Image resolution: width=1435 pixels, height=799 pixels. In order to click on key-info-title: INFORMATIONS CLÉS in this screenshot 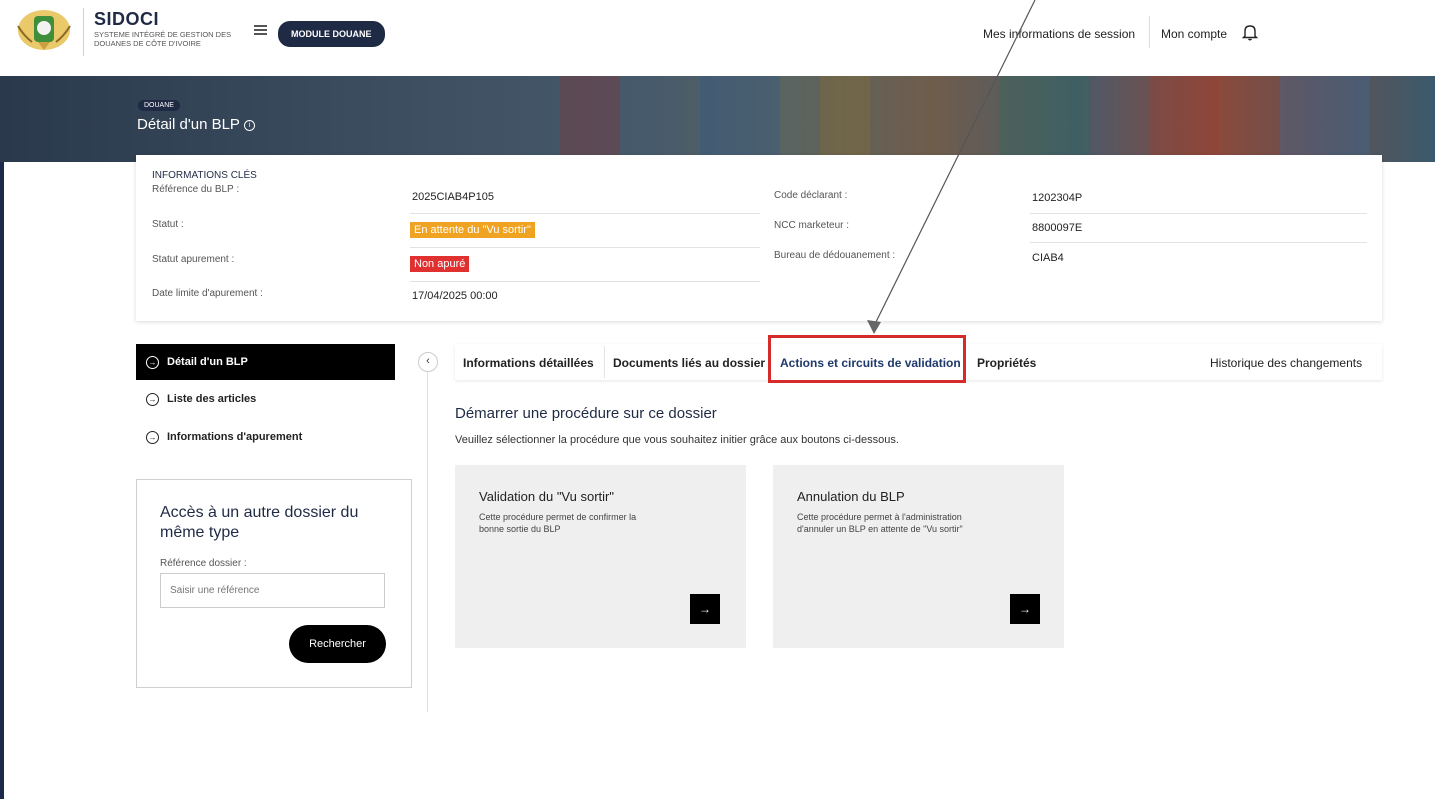, I will do `click(204, 175)`.